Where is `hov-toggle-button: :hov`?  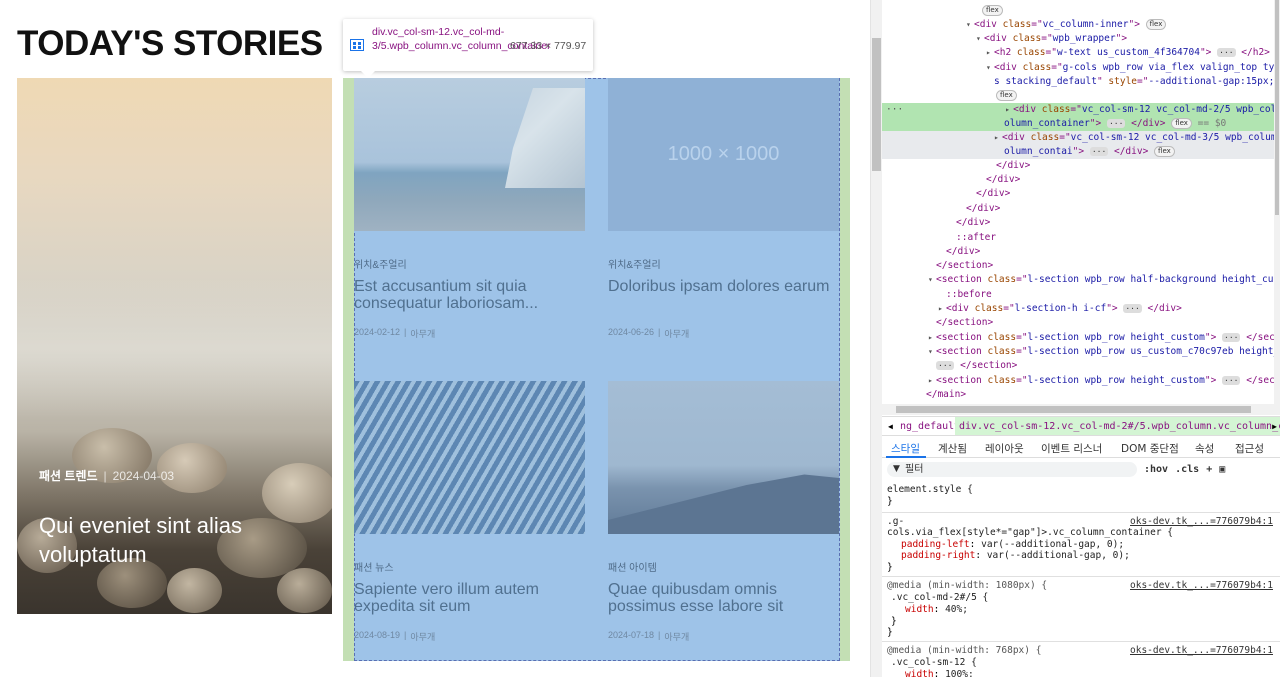 hov-toggle-button: :hov is located at coordinates (1156, 469).